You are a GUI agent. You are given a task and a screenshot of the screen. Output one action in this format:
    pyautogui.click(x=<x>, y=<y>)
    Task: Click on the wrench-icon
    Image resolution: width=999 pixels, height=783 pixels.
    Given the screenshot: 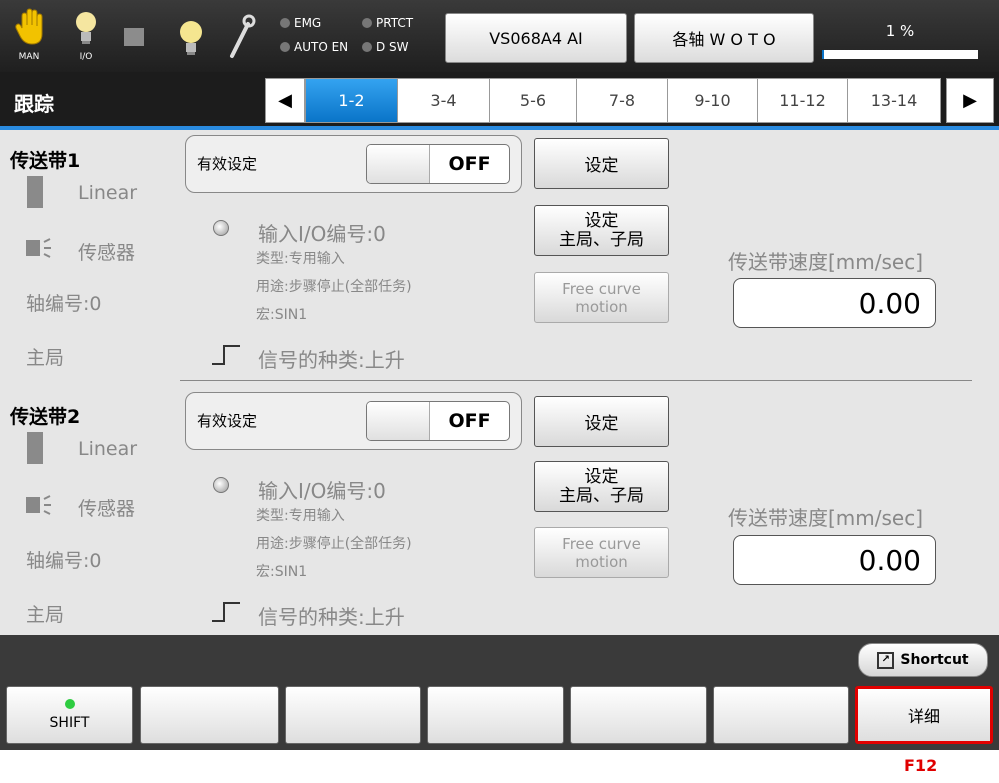 What is the action you would take?
    pyautogui.click(x=243, y=36)
    